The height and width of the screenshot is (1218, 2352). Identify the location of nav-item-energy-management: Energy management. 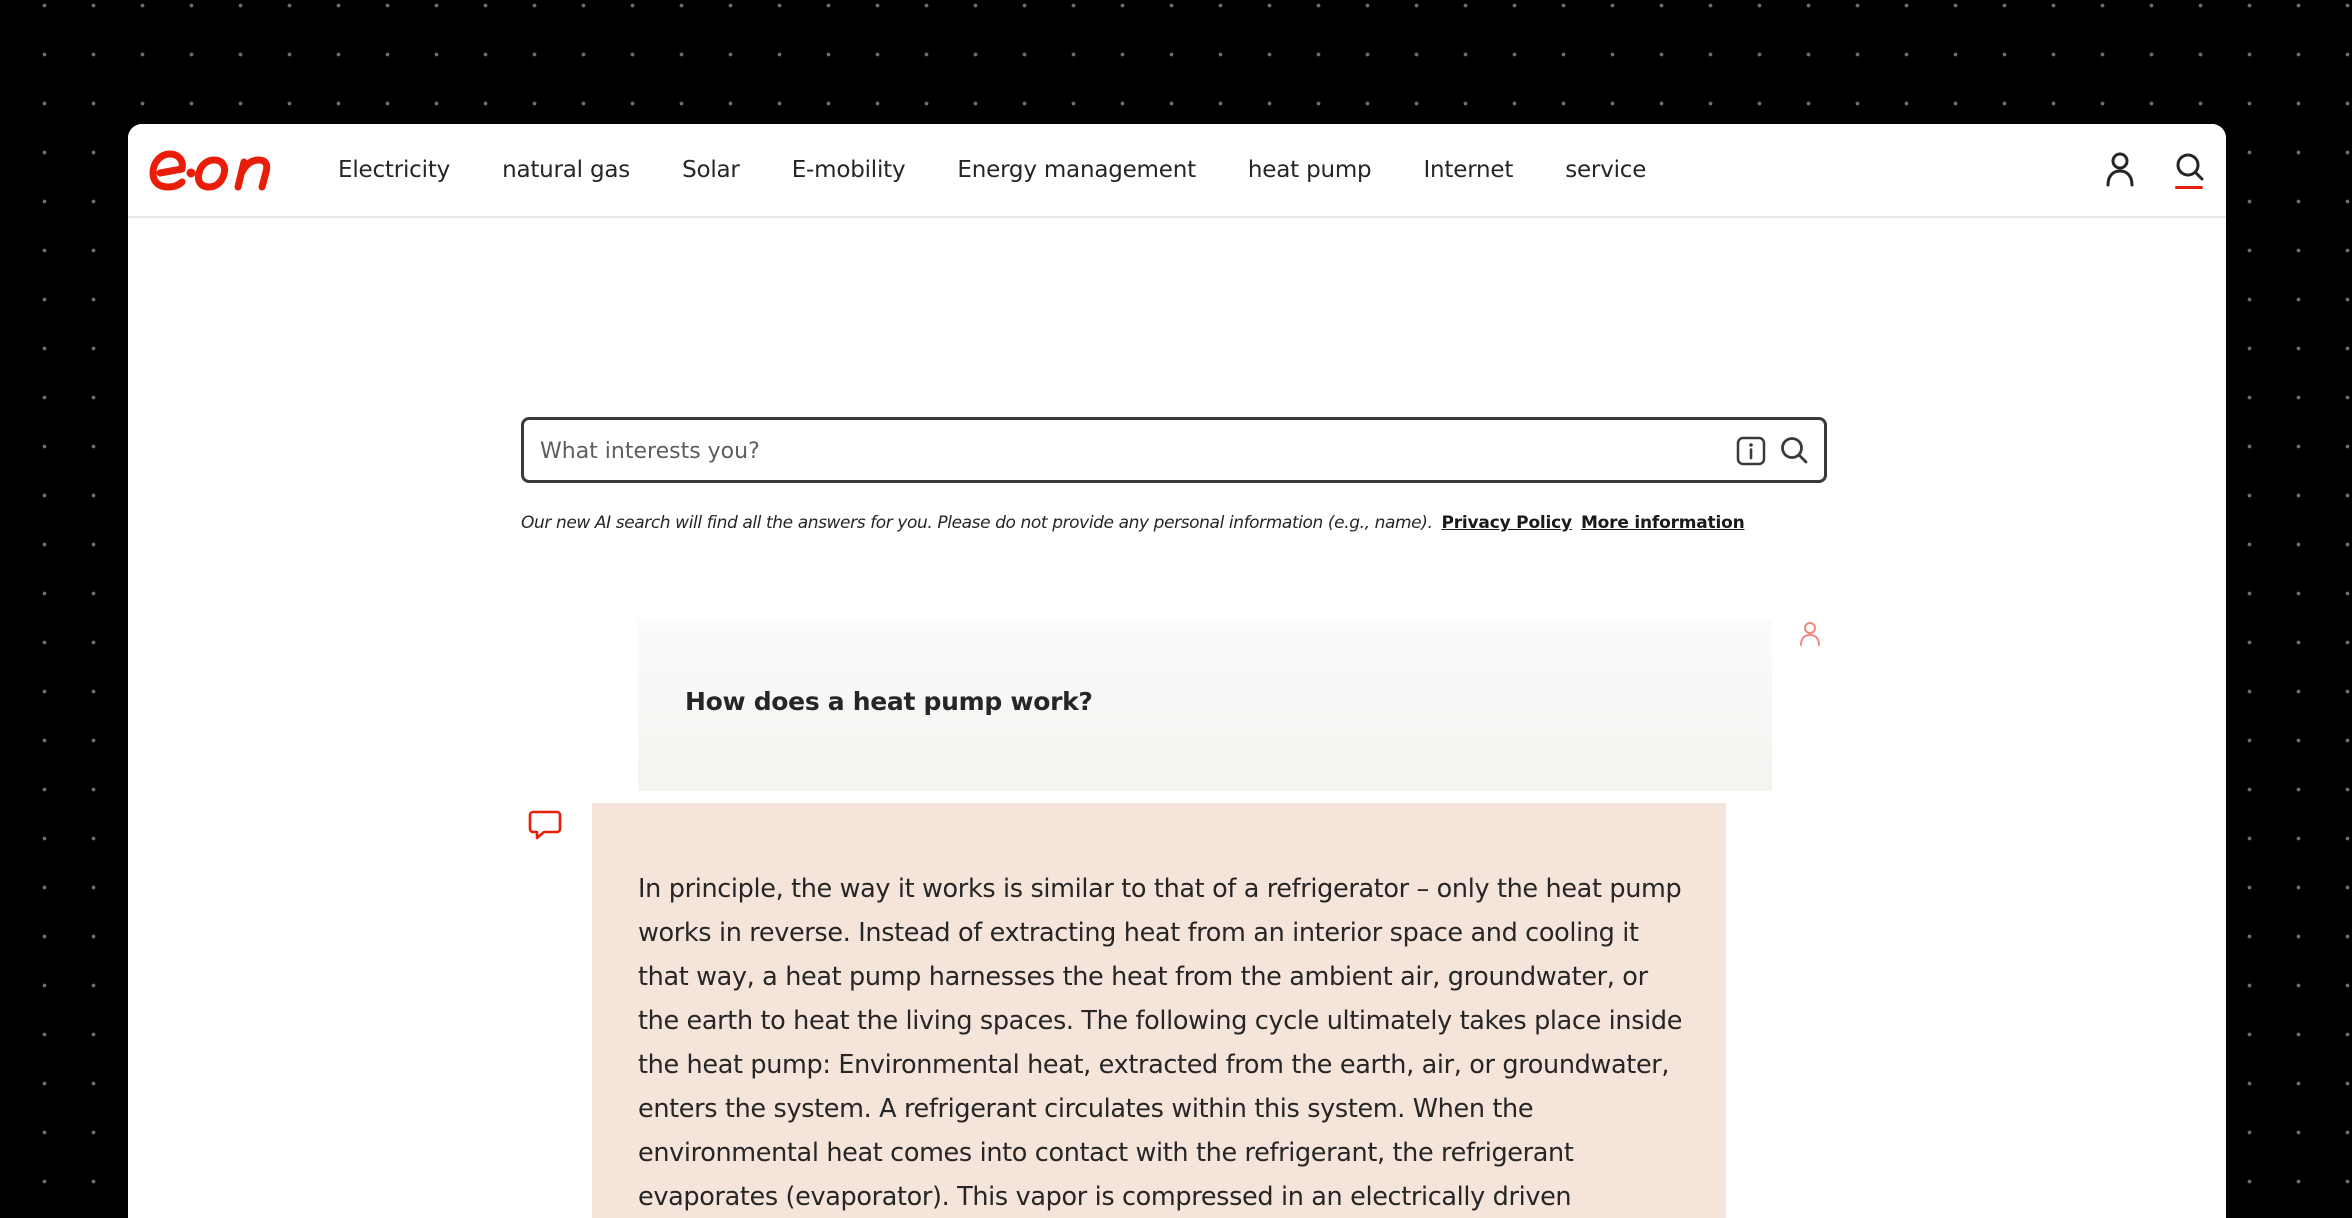
(1076, 170).